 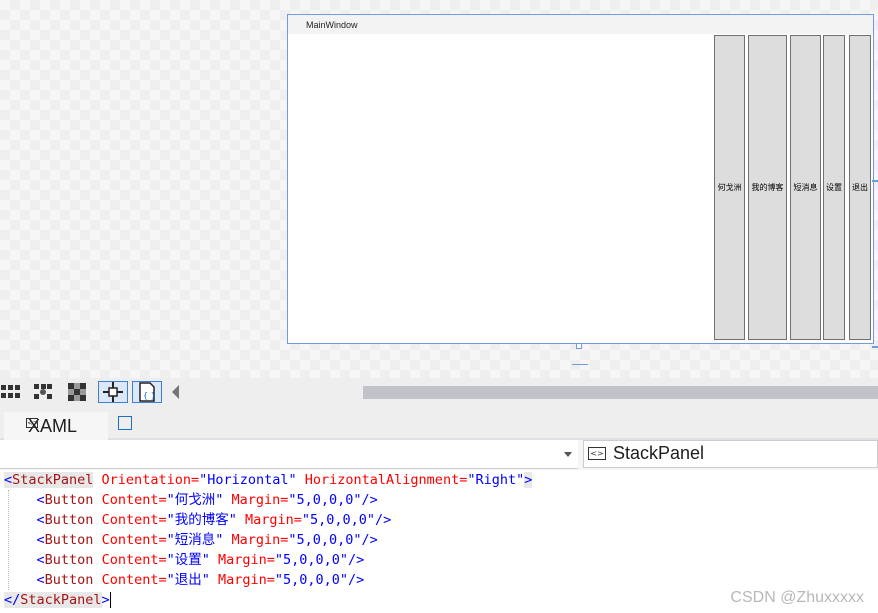 What do you see at coordinates (56, 426) in the screenshot?
I see `tab-xaml: XAML` at bounding box center [56, 426].